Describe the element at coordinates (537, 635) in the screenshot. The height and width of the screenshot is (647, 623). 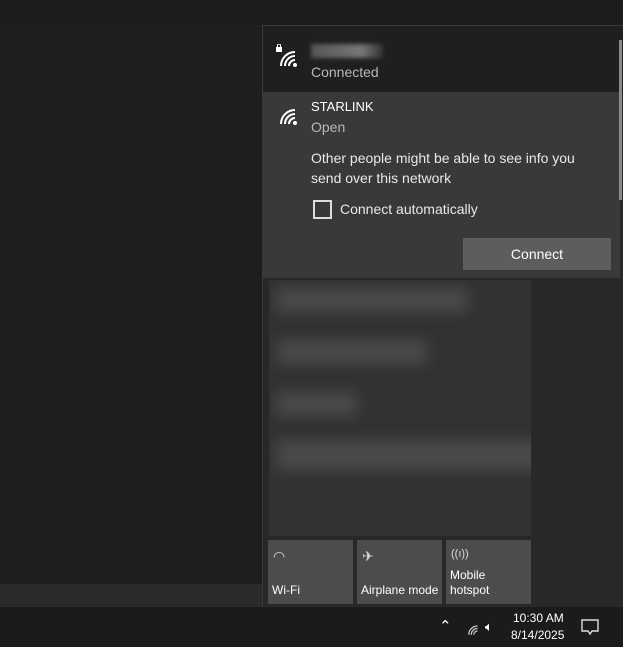
I see `clock-date: 8/14/2025` at that location.